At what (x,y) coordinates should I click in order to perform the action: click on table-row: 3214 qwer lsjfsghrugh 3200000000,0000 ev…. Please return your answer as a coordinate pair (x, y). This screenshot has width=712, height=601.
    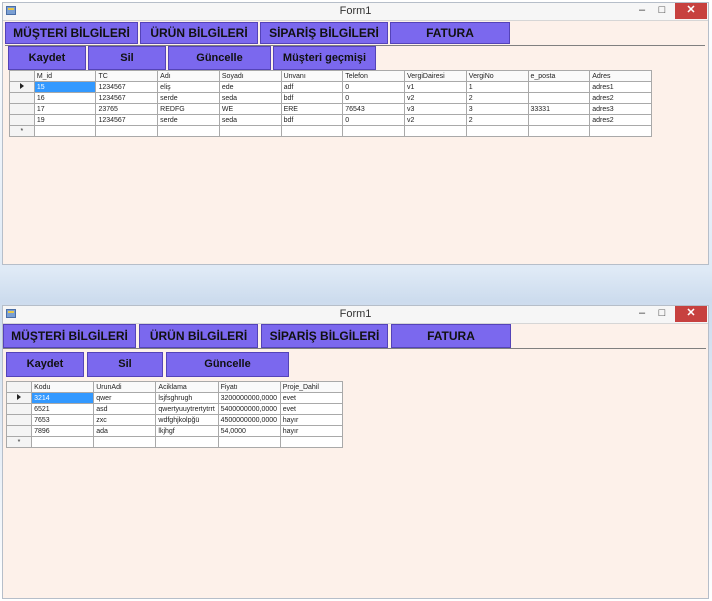
    Looking at the image, I should click on (174, 398).